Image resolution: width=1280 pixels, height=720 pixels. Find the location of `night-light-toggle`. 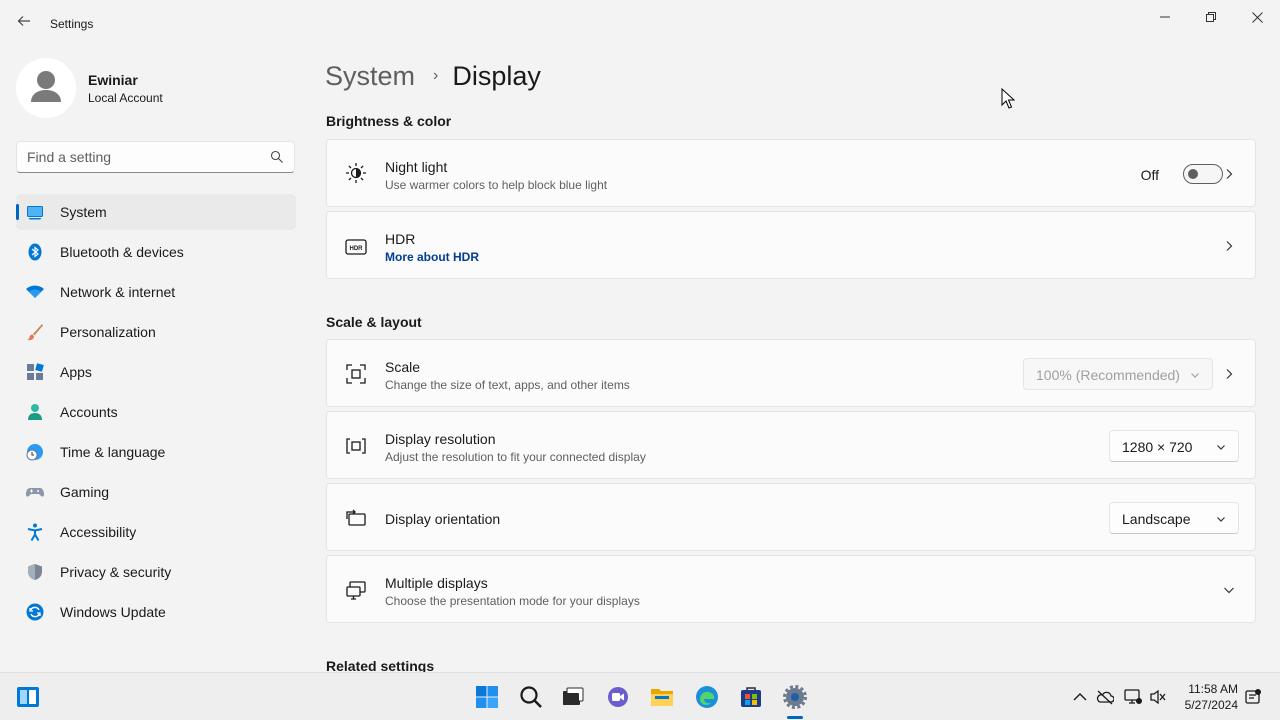

night-light-toggle is located at coordinates (1203, 174).